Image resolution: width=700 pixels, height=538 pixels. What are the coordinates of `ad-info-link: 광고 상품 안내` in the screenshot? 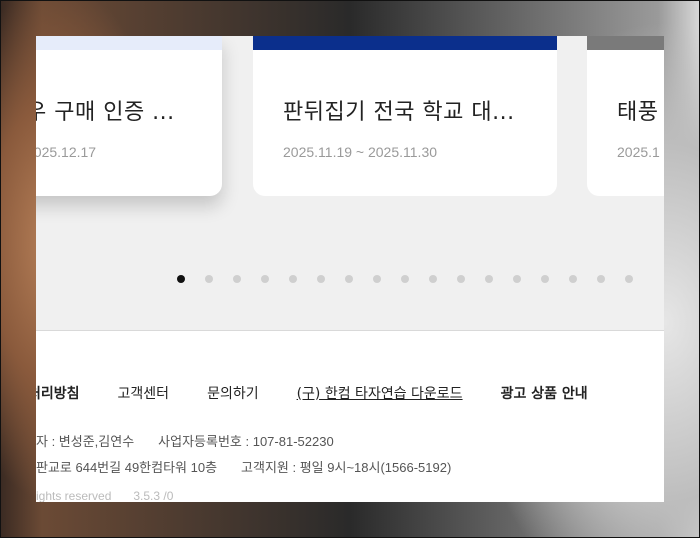 It's located at (544, 393).